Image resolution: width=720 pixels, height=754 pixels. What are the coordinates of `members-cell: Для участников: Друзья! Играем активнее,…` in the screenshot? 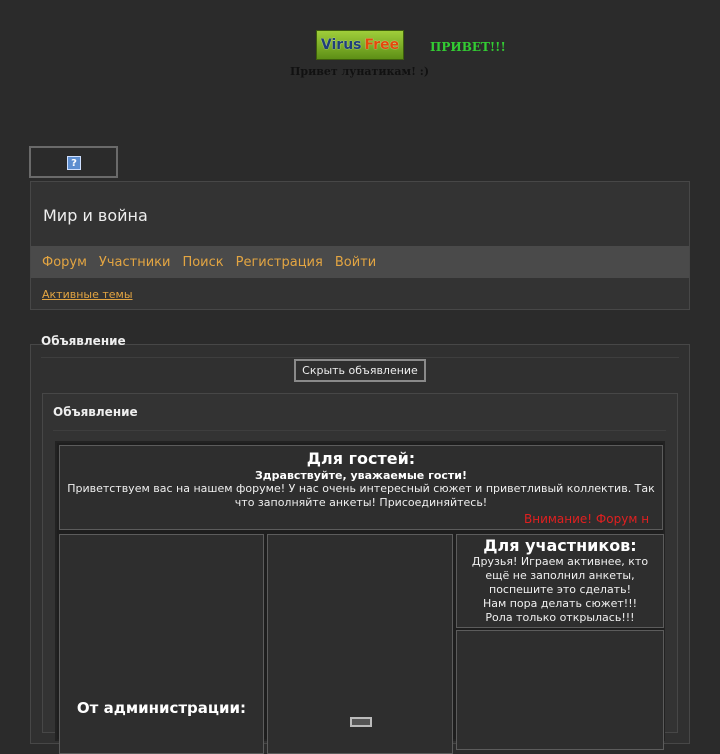 It's located at (560, 581).